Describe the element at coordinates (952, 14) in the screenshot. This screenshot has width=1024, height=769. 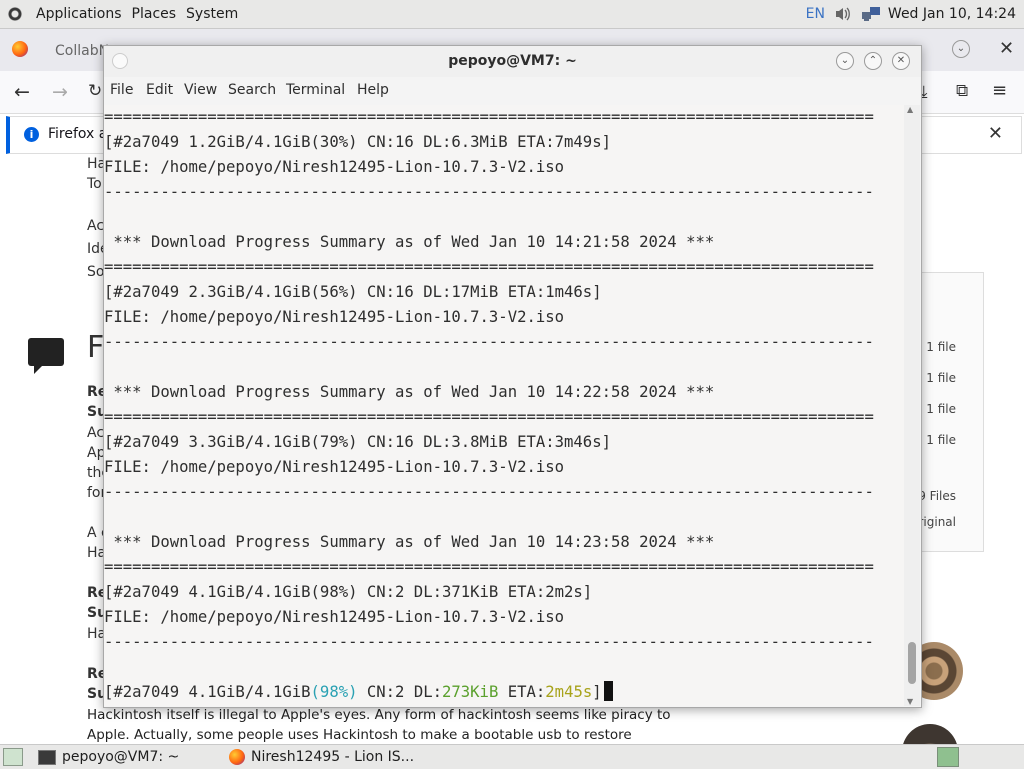
I see `clock: Wed Jan 10, 14:24` at that location.